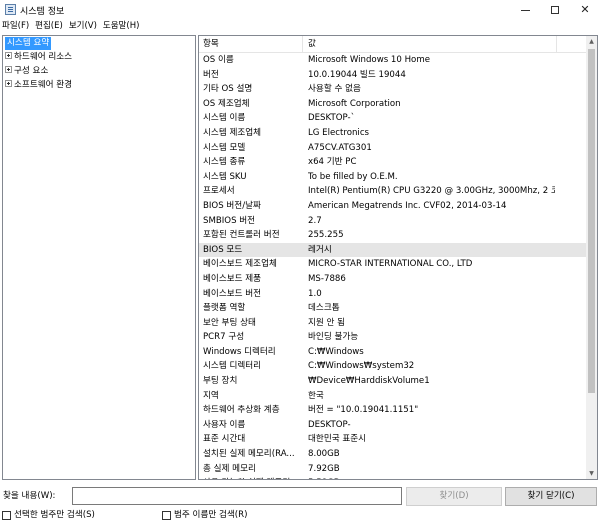  What do you see at coordinates (431, 477) in the screenshot?
I see `row-value: 5.58GB` at bounding box center [431, 477].